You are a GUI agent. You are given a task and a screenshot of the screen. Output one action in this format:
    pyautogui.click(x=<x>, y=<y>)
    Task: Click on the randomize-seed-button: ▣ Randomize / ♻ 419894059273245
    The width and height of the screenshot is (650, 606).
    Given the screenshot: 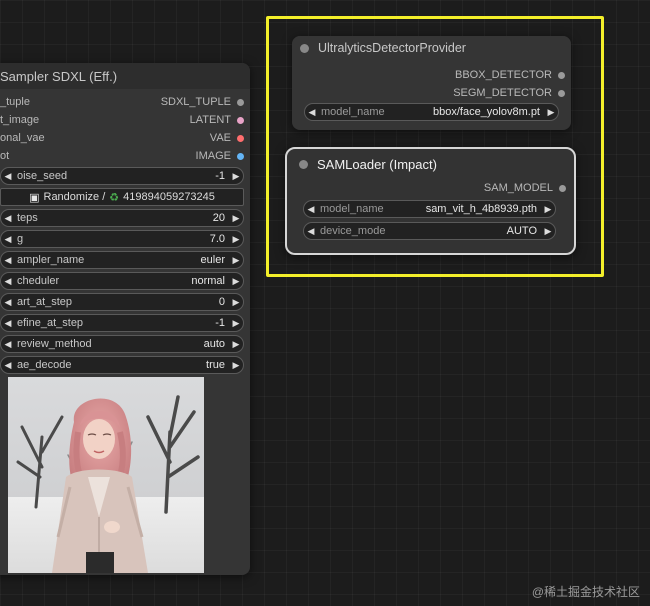 What is the action you would take?
    pyautogui.click(x=122, y=197)
    